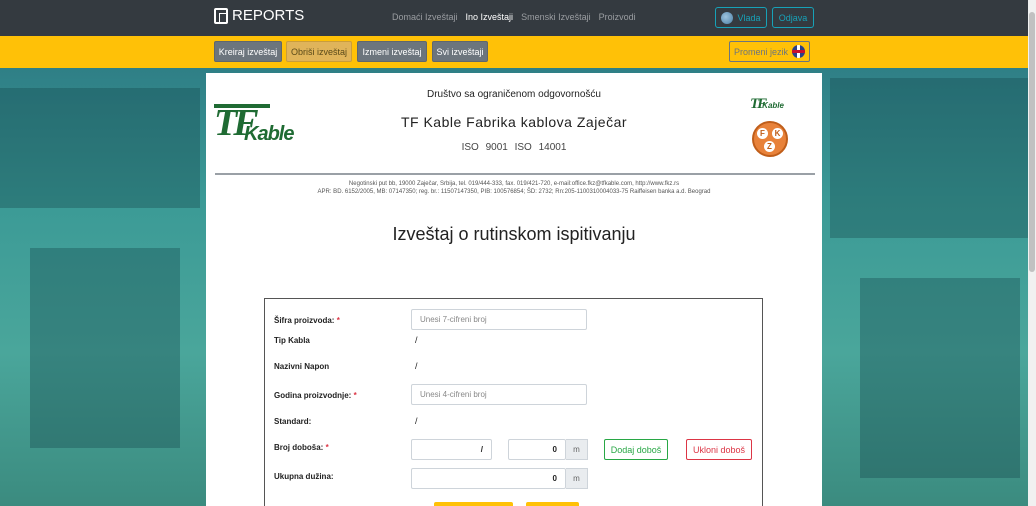 This screenshot has height=506, width=1036. What do you see at coordinates (793, 17) in the screenshot?
I see `logout-button: Odjava` at bounding box center [793, 17].